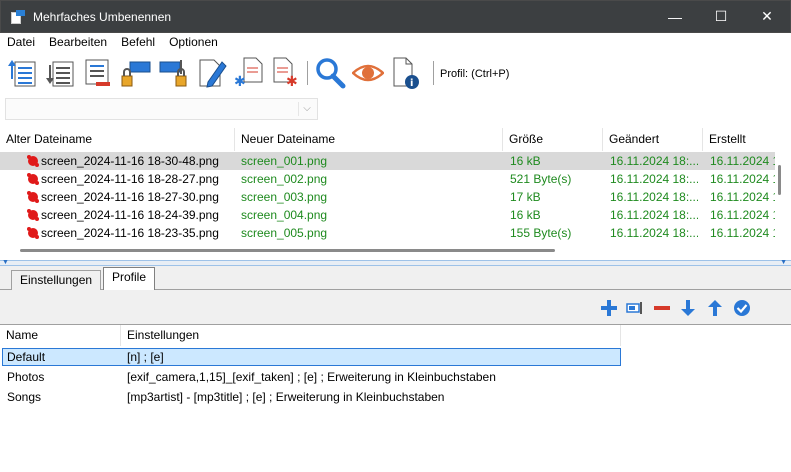 This screenshot has width=791, height=472. What do you see at coordinates (721, 16) in the screenshot?
I see `maximize-button: ☐` at bounding box center [721, 16].